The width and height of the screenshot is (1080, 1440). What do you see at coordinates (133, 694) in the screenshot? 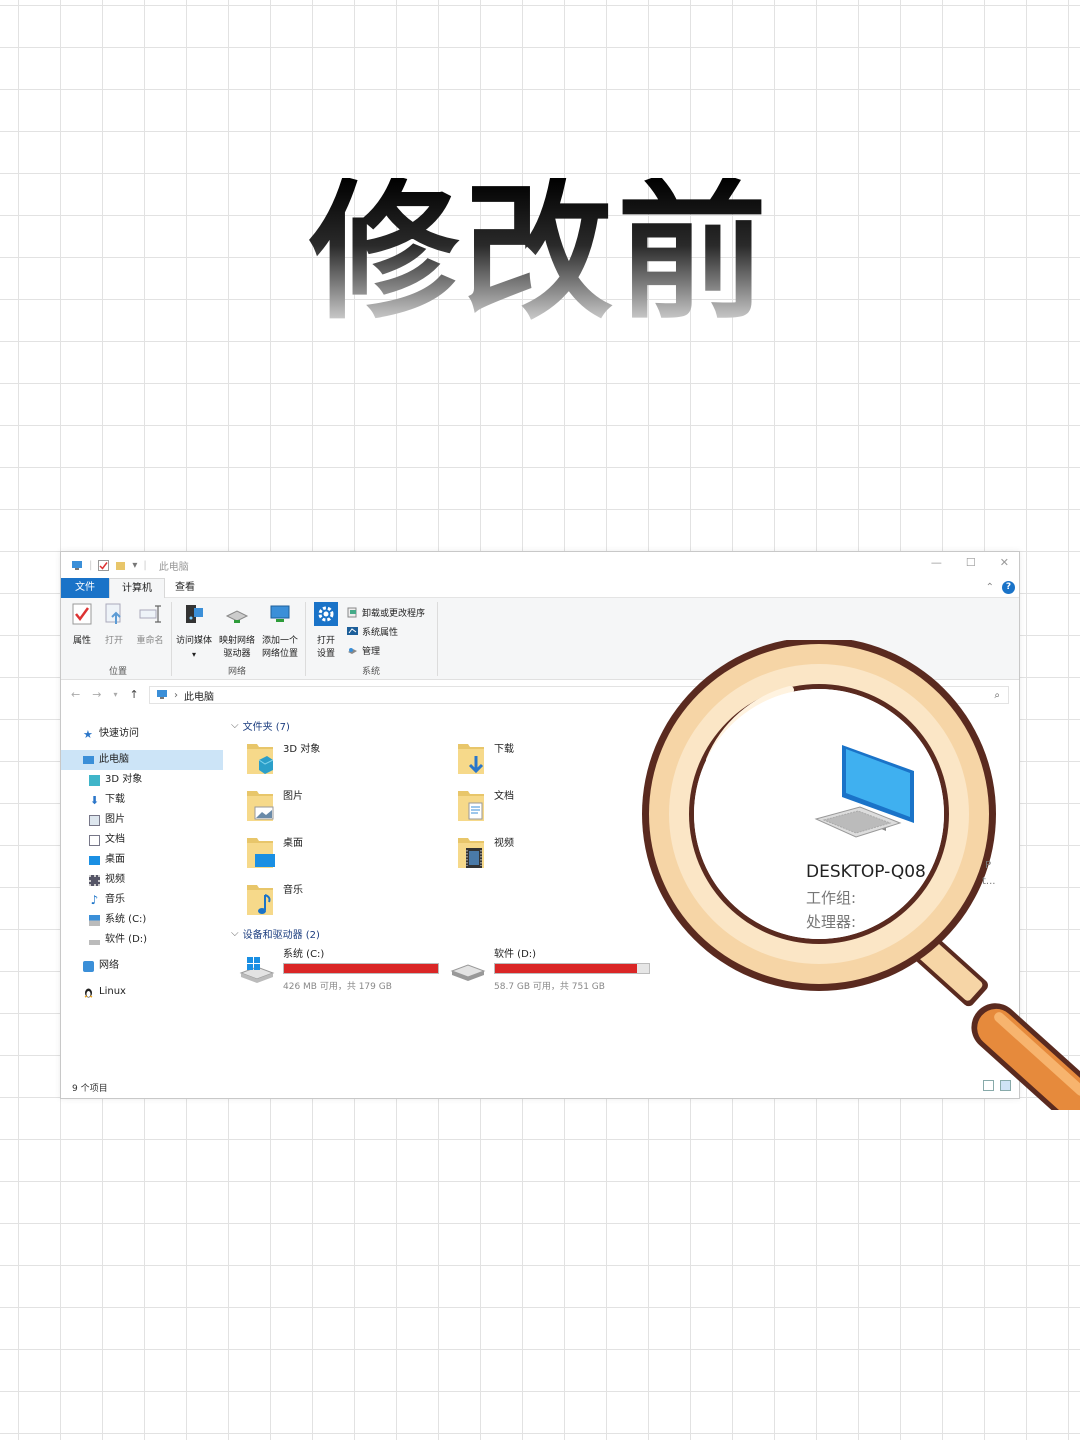
I see `up-arrow-icon: ↑` at bounding box center [133, 694].